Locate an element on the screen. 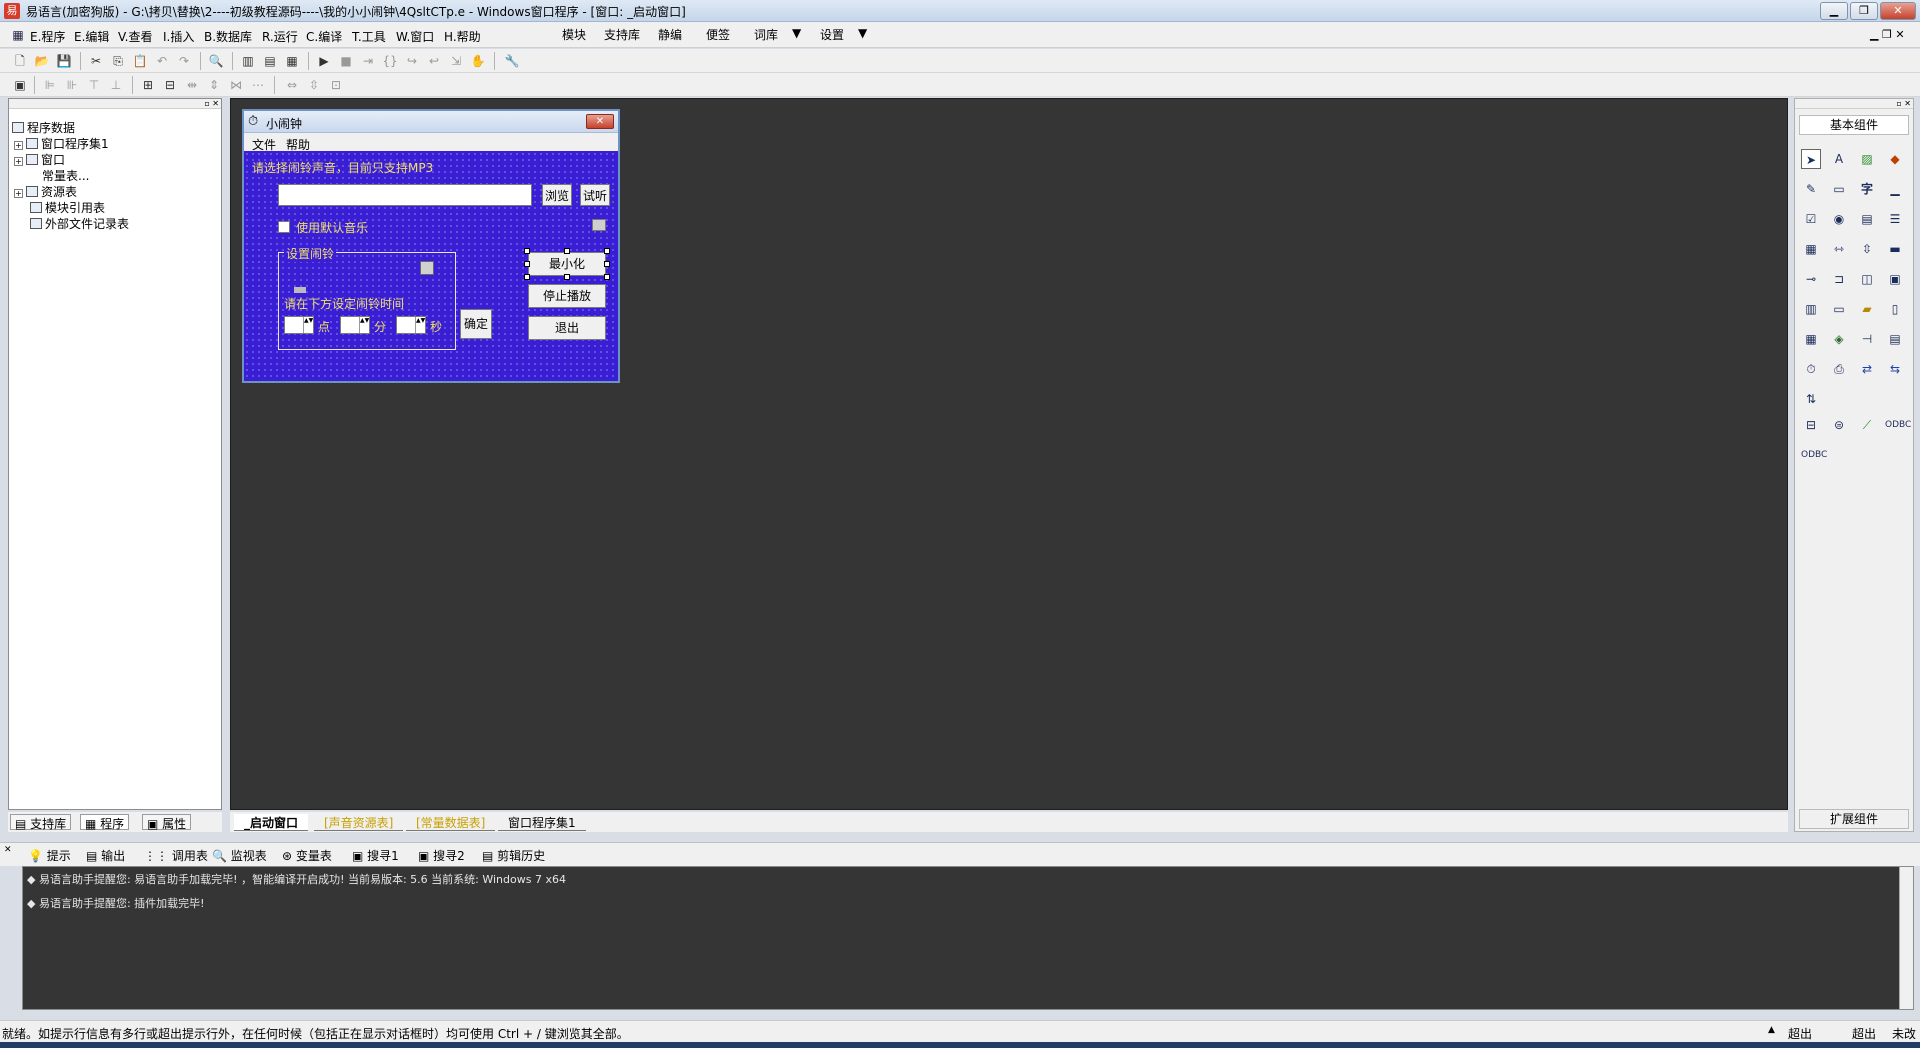 Image resolution: width=1920 pixels, height=1048 pixels. dataprovider-icon: ⊜ is located at coordinates (1839, 425).